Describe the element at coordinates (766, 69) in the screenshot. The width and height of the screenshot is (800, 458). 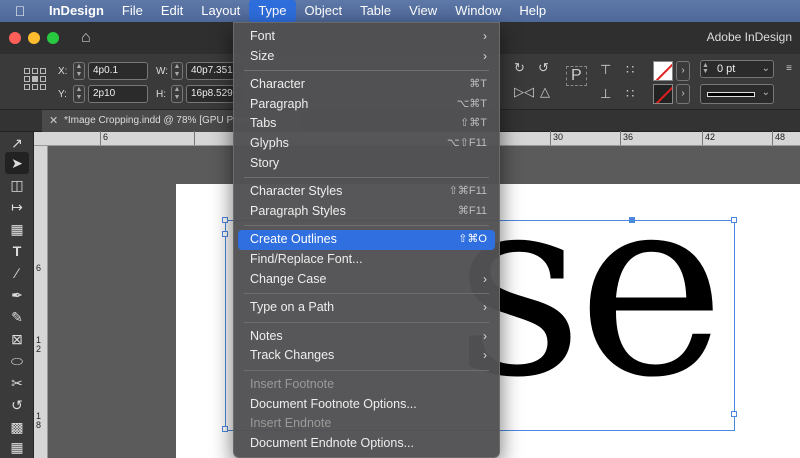
I see `stroke-weight-dropdown-icon: ⌄` at that location.